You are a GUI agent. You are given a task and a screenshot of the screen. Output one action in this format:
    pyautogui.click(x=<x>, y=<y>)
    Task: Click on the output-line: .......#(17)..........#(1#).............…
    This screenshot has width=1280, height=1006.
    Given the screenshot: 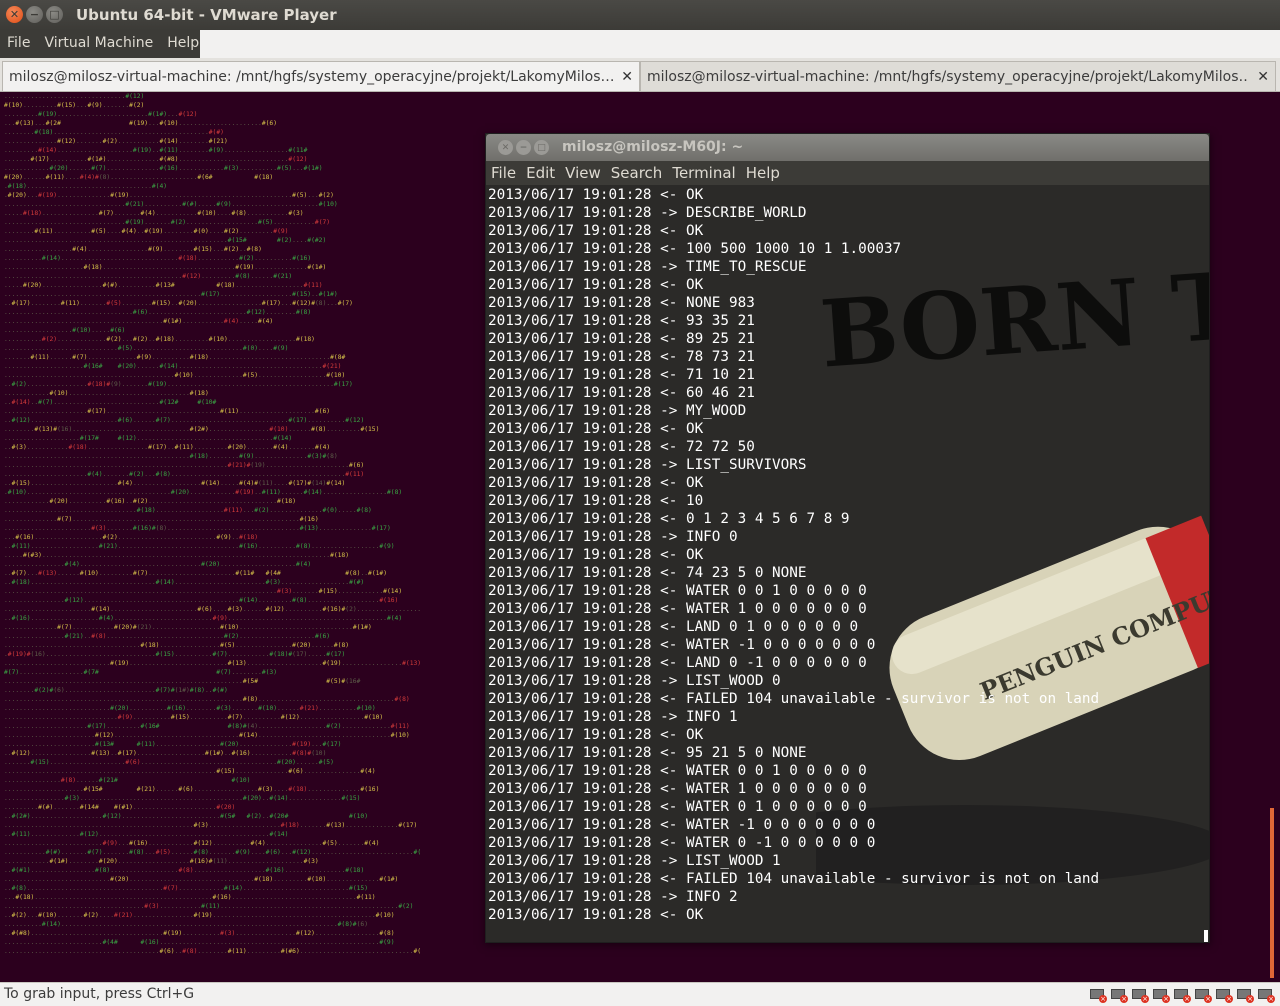 What is the action you would take?
    pyautogui.click(x=156, y=159)
    